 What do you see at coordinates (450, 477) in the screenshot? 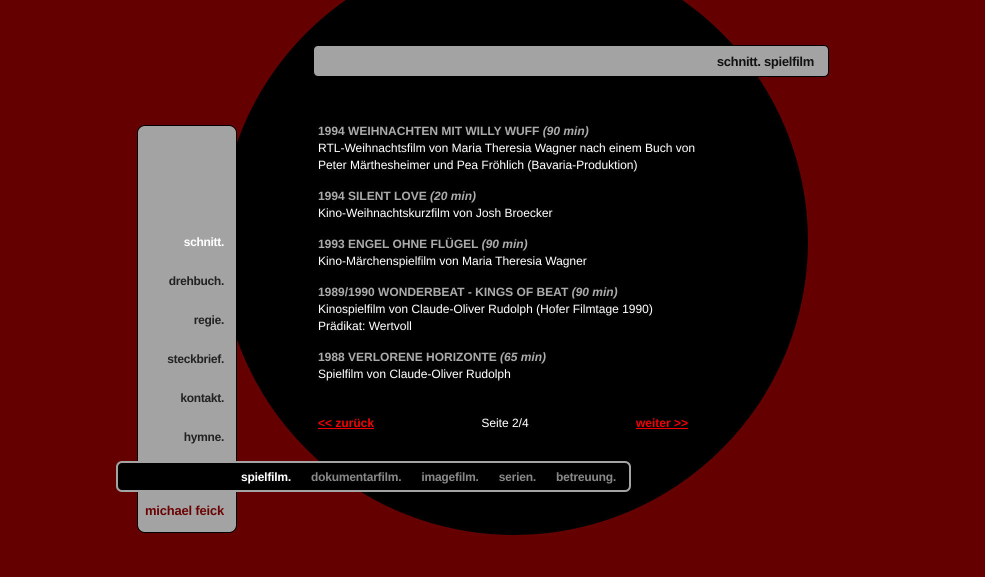
I see `category-link: imagefilm.` at bounding box center [450, 477].